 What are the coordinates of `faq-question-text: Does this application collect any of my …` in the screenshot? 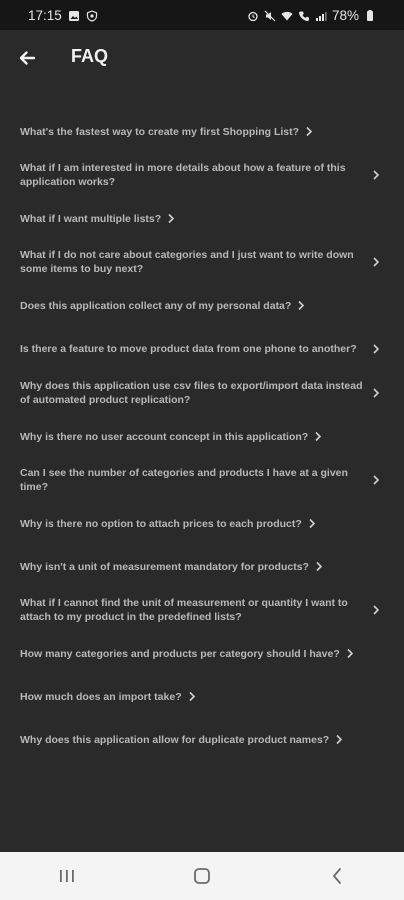 It's located at (162, 306).